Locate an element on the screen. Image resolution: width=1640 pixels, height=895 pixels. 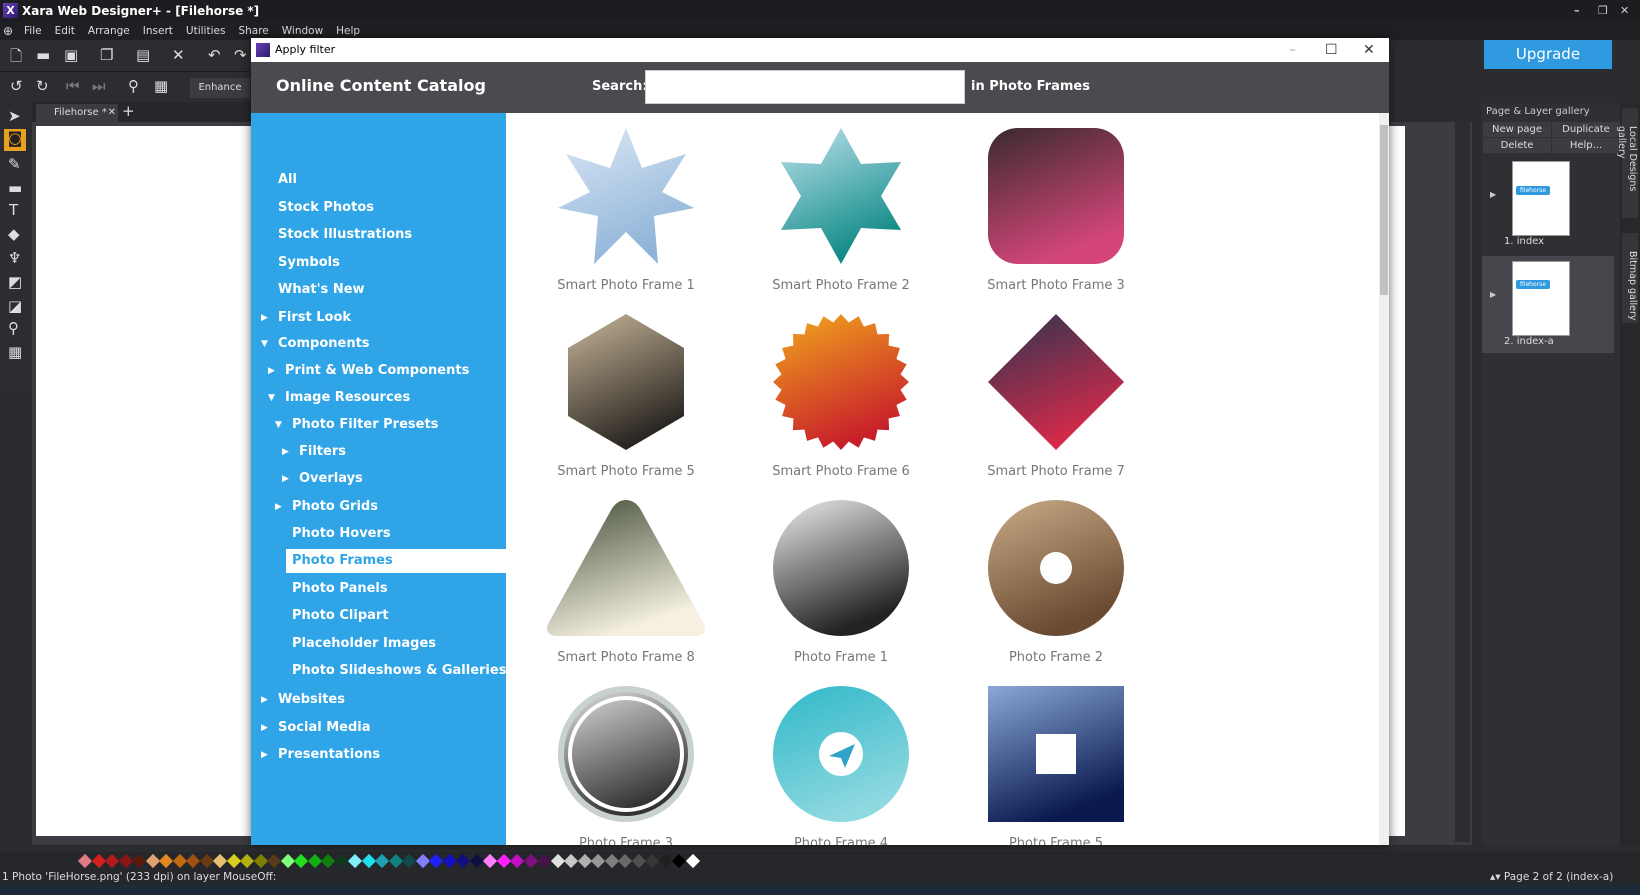
last-icon: ⏭ is located at coordinates (99, 86).